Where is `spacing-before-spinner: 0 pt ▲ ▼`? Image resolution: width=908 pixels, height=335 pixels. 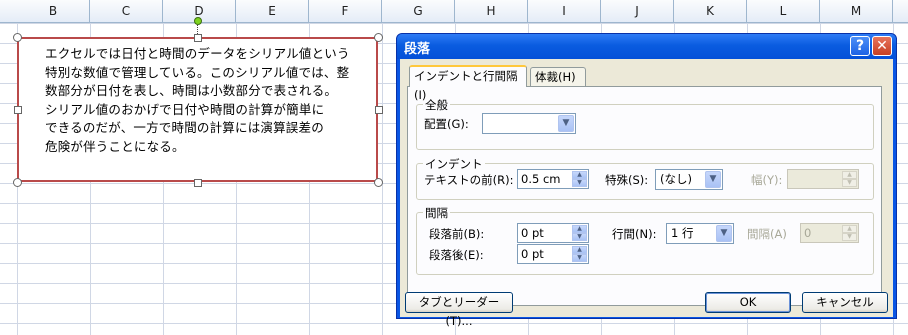 spacing-before-spinner: 0 pt ▲ ▼ is located at coordinates (553, 233).